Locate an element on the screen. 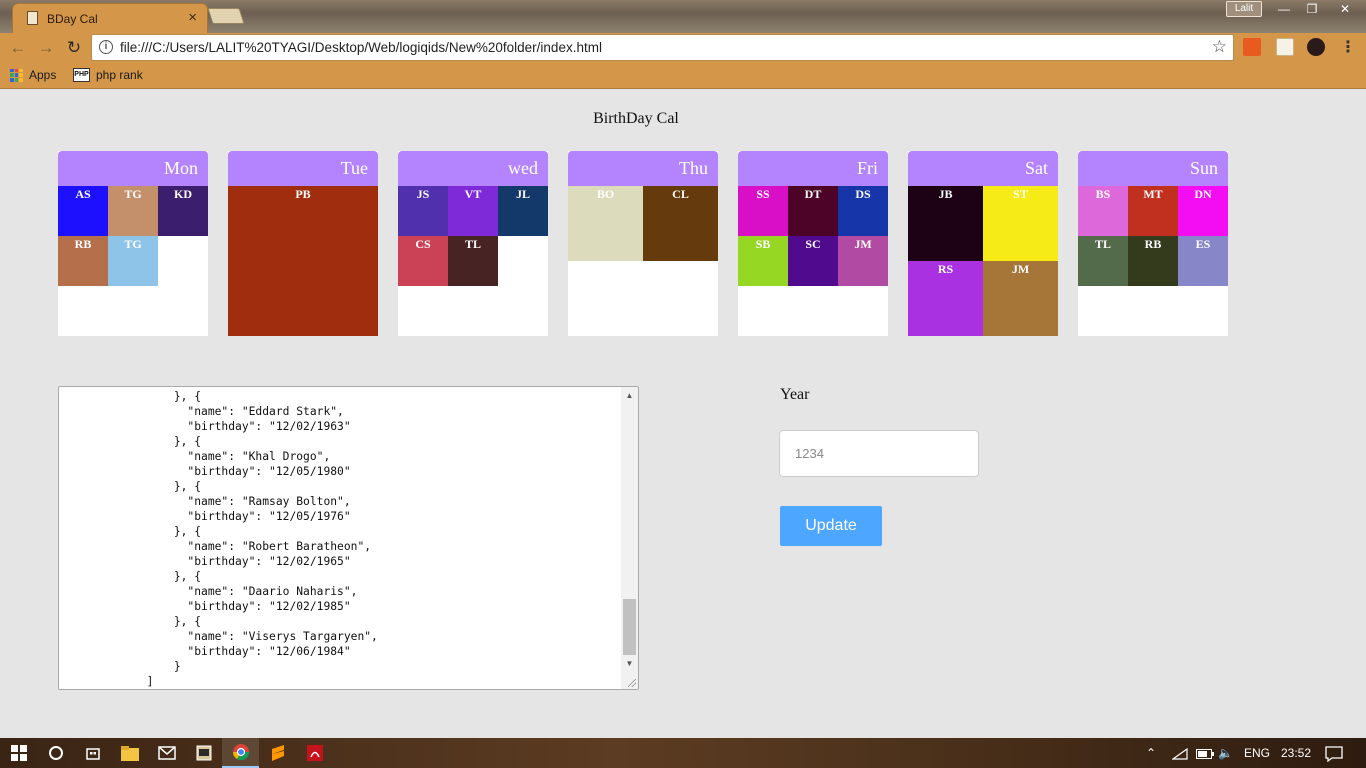 This screenshot has height=768, width=1366. day-card-fri: Fri SS DT DS SB SC JM is located at coordinates (813, 243).